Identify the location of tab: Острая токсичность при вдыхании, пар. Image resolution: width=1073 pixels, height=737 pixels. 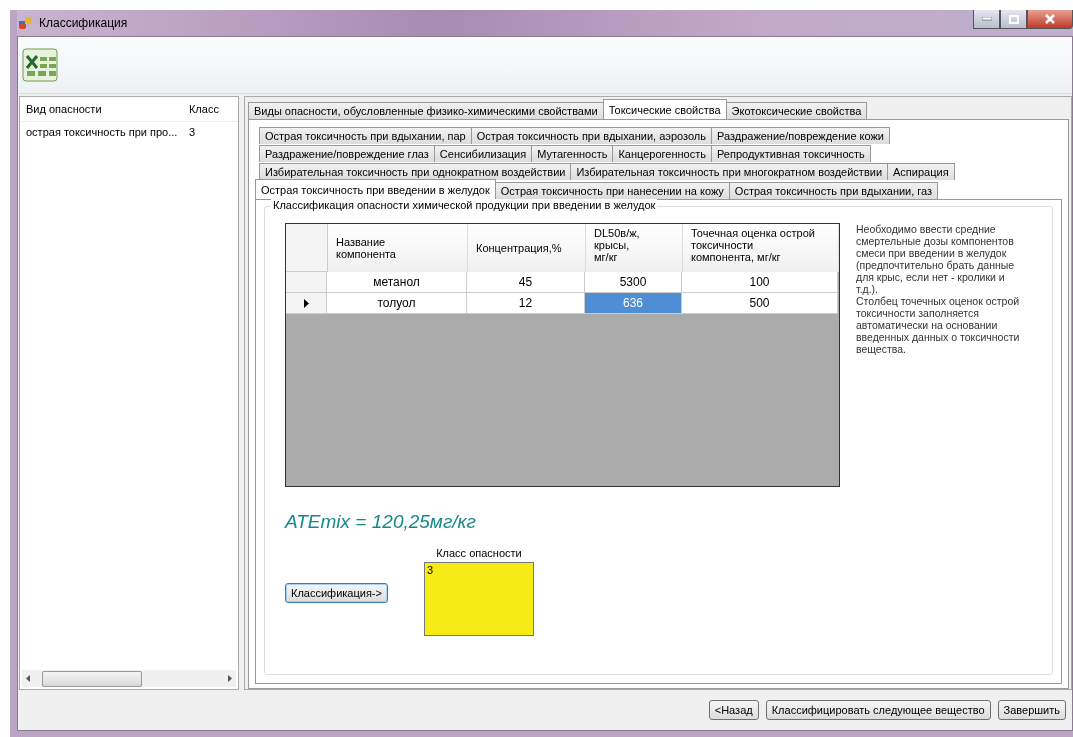
(365, 135).